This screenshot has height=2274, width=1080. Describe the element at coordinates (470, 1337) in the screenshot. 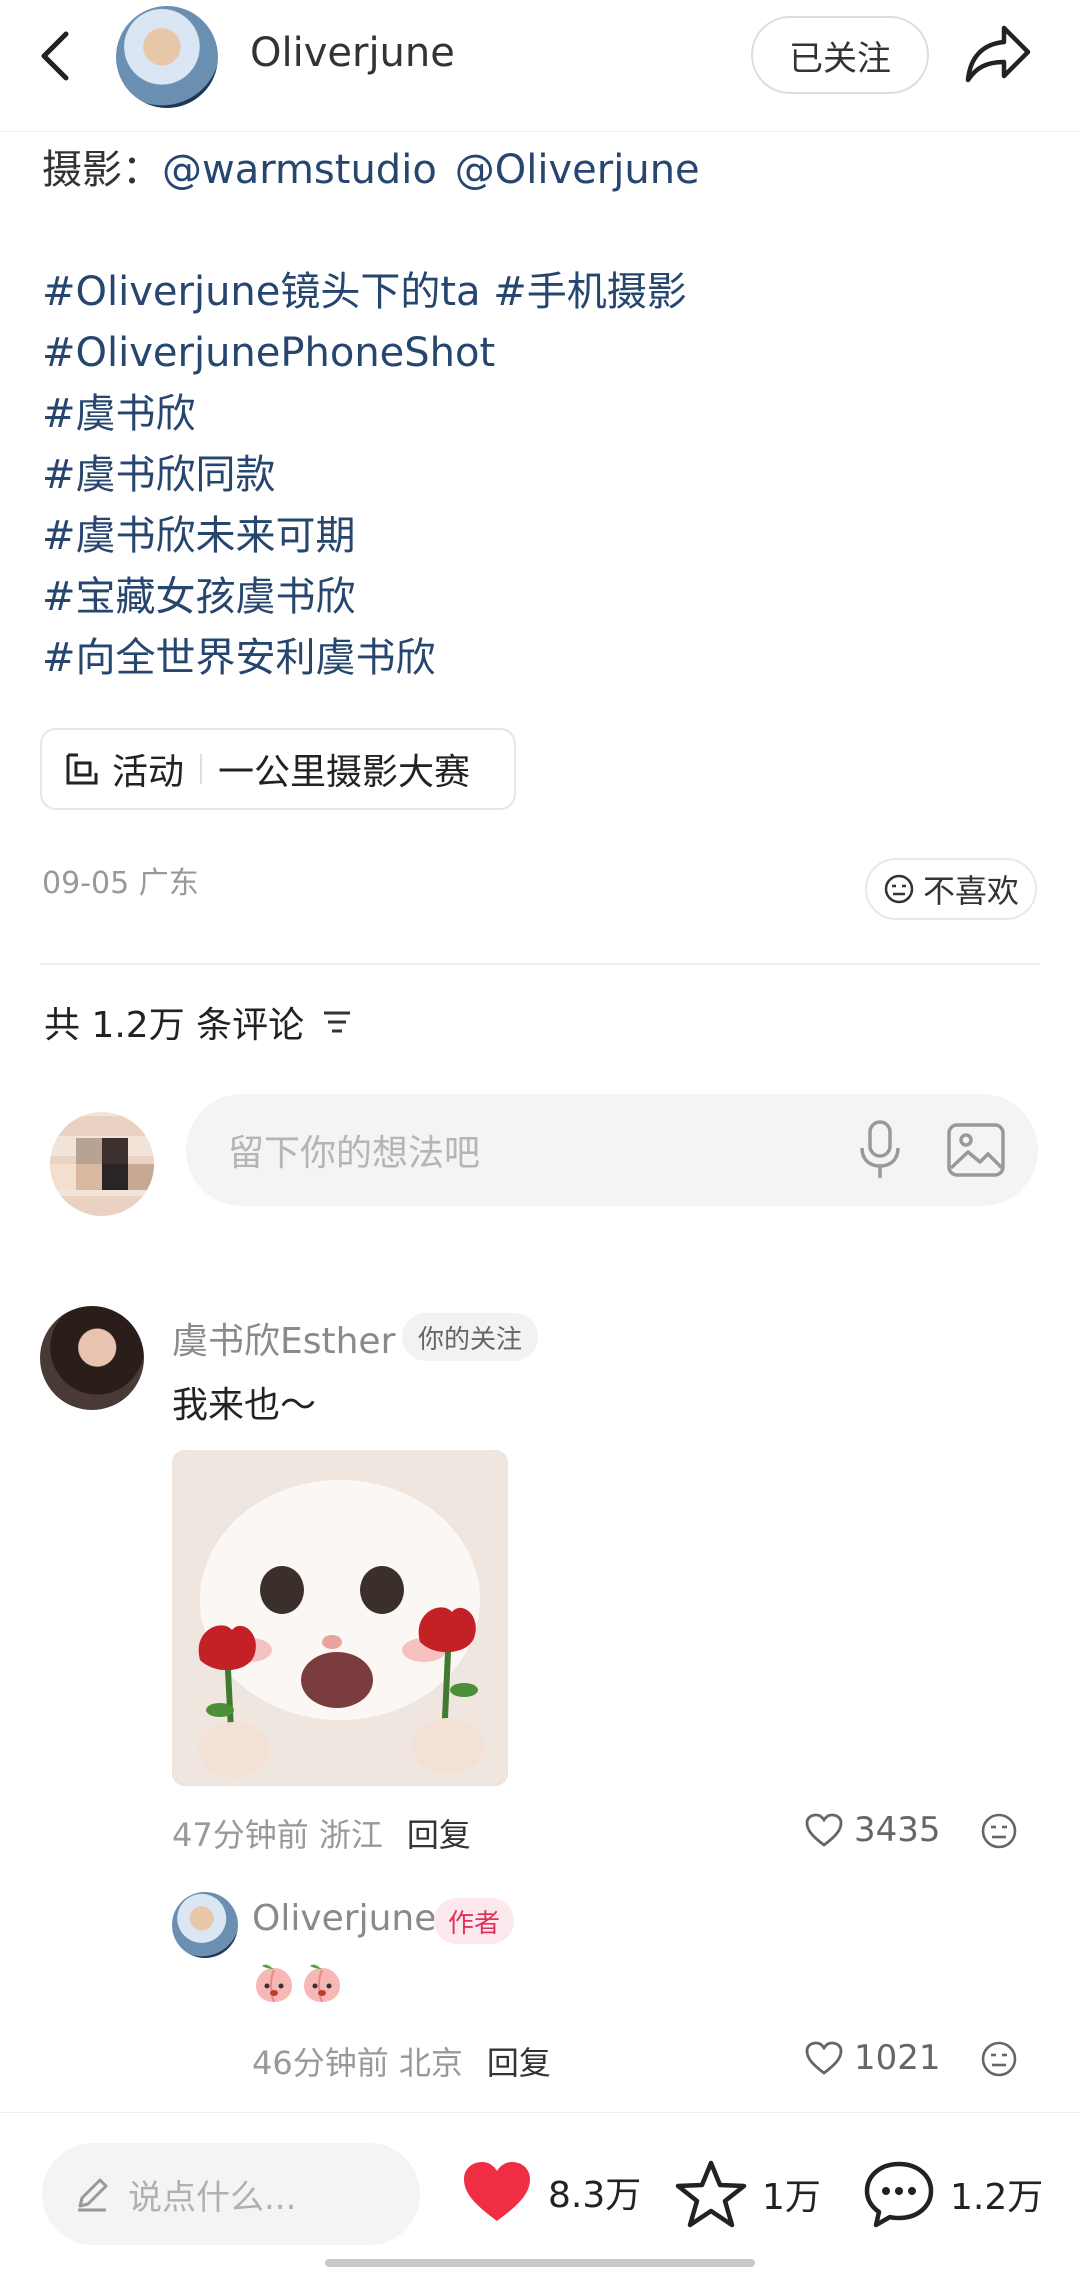

I see `following-badge: 你的关注` at that location.